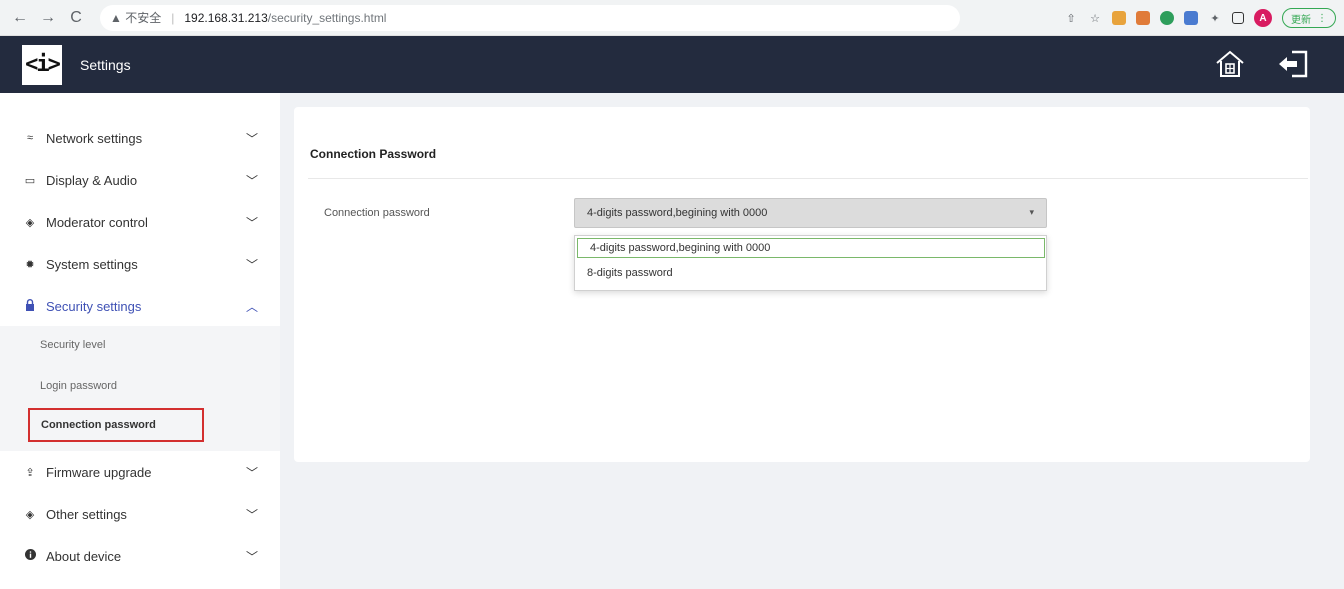 Image resolution: width=1344 pixels, height=589 pixels. I want to click on side-panel-icon, so click(1238, 18).